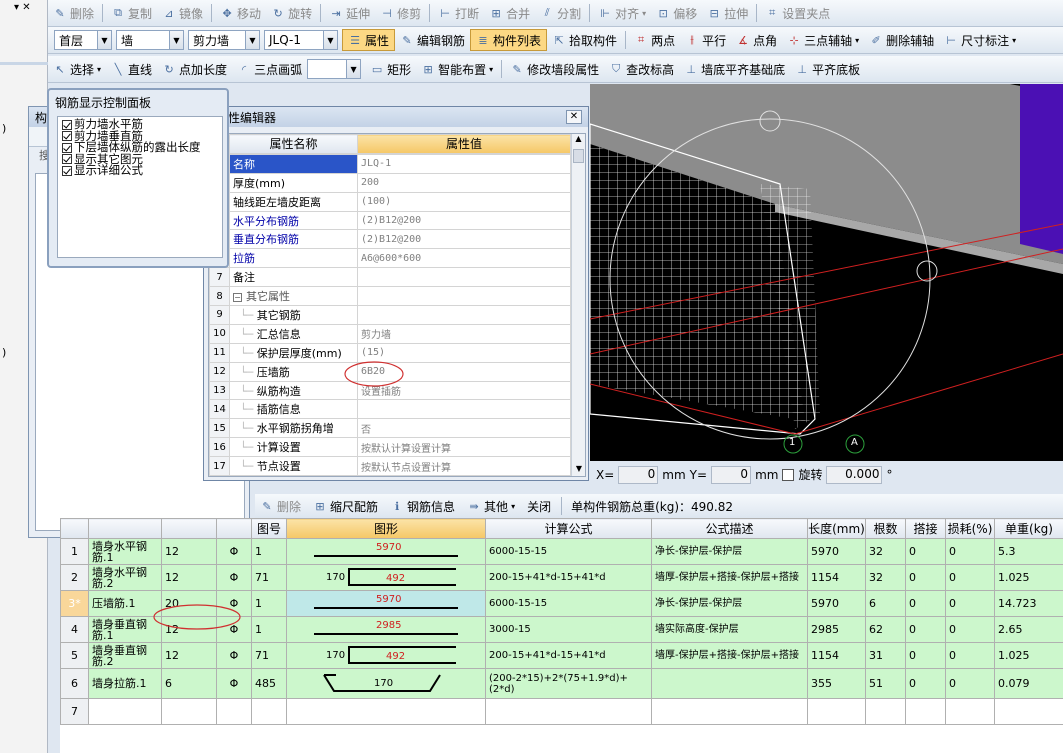 The height and width of the screenshot is (753, 1063). What do you see at coordinates (269, 711) in the screenshot?
I see `rebar-figure-no` at bounding box center [269, 711].